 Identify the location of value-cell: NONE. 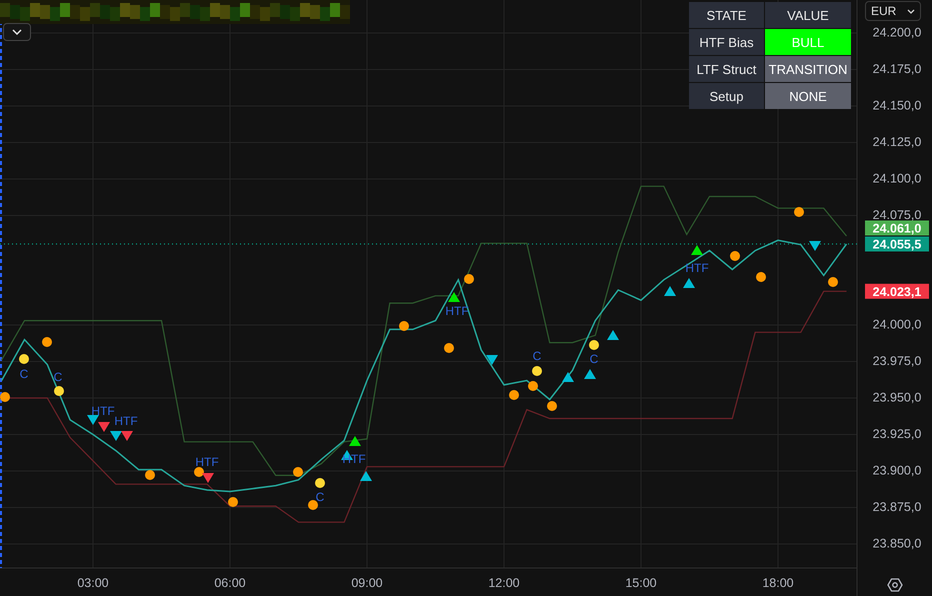
(808, 96).